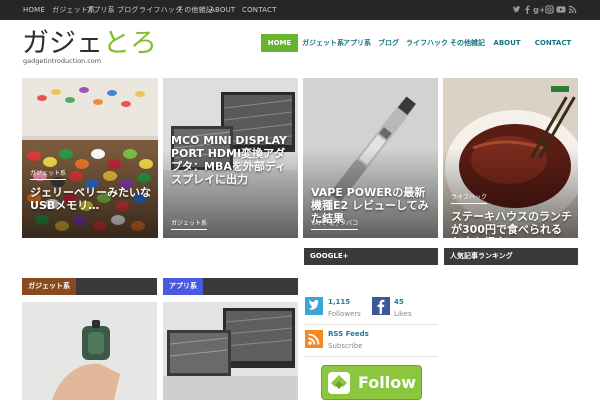 The image size is (600, 400). What do you see at coordinates (89, 351) in the screenshot?
I see `gadget-post-thumbnail` at bounding box center [89, 351].